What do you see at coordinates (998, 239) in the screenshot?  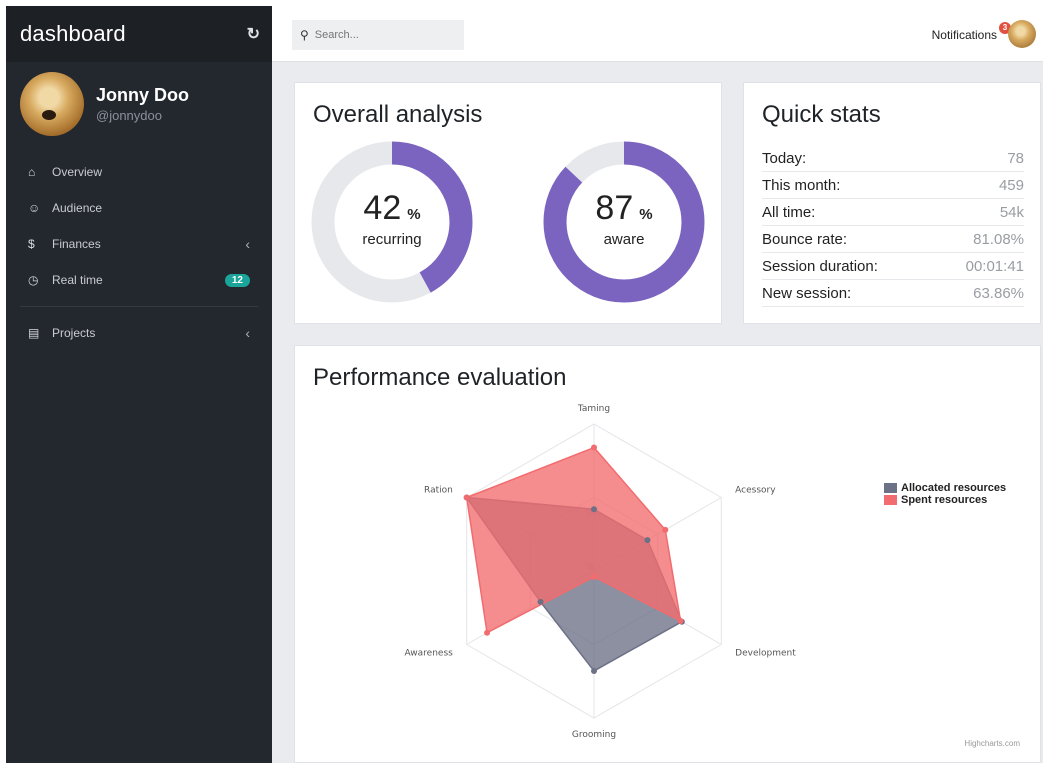 I see `stat-value: 81.08%` at bounding box center [998, 239].